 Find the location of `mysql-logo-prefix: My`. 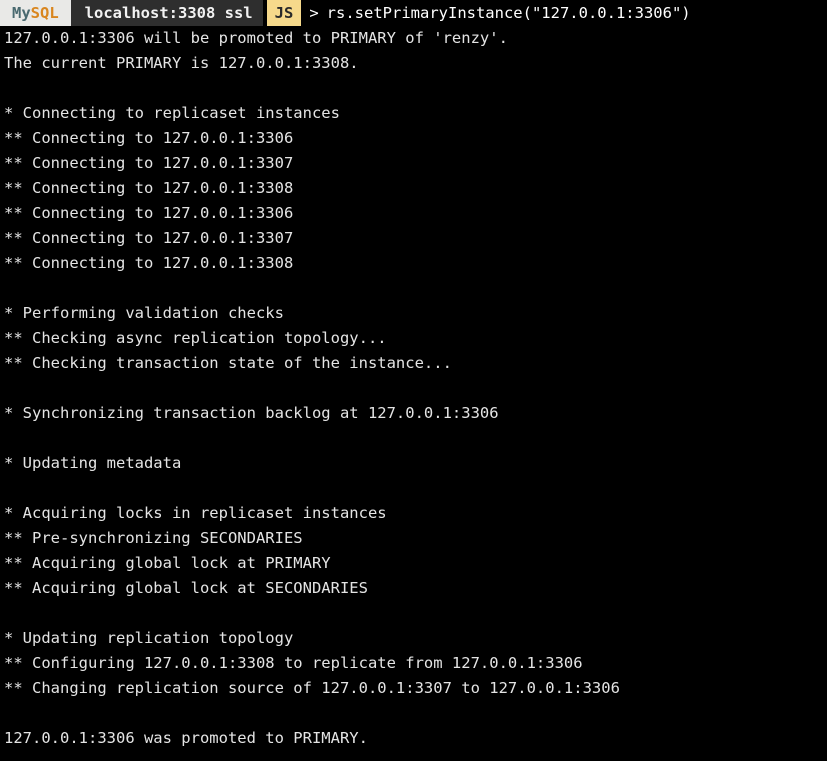

mysql-logo-prefix: My is located at coordinates (21, 13).